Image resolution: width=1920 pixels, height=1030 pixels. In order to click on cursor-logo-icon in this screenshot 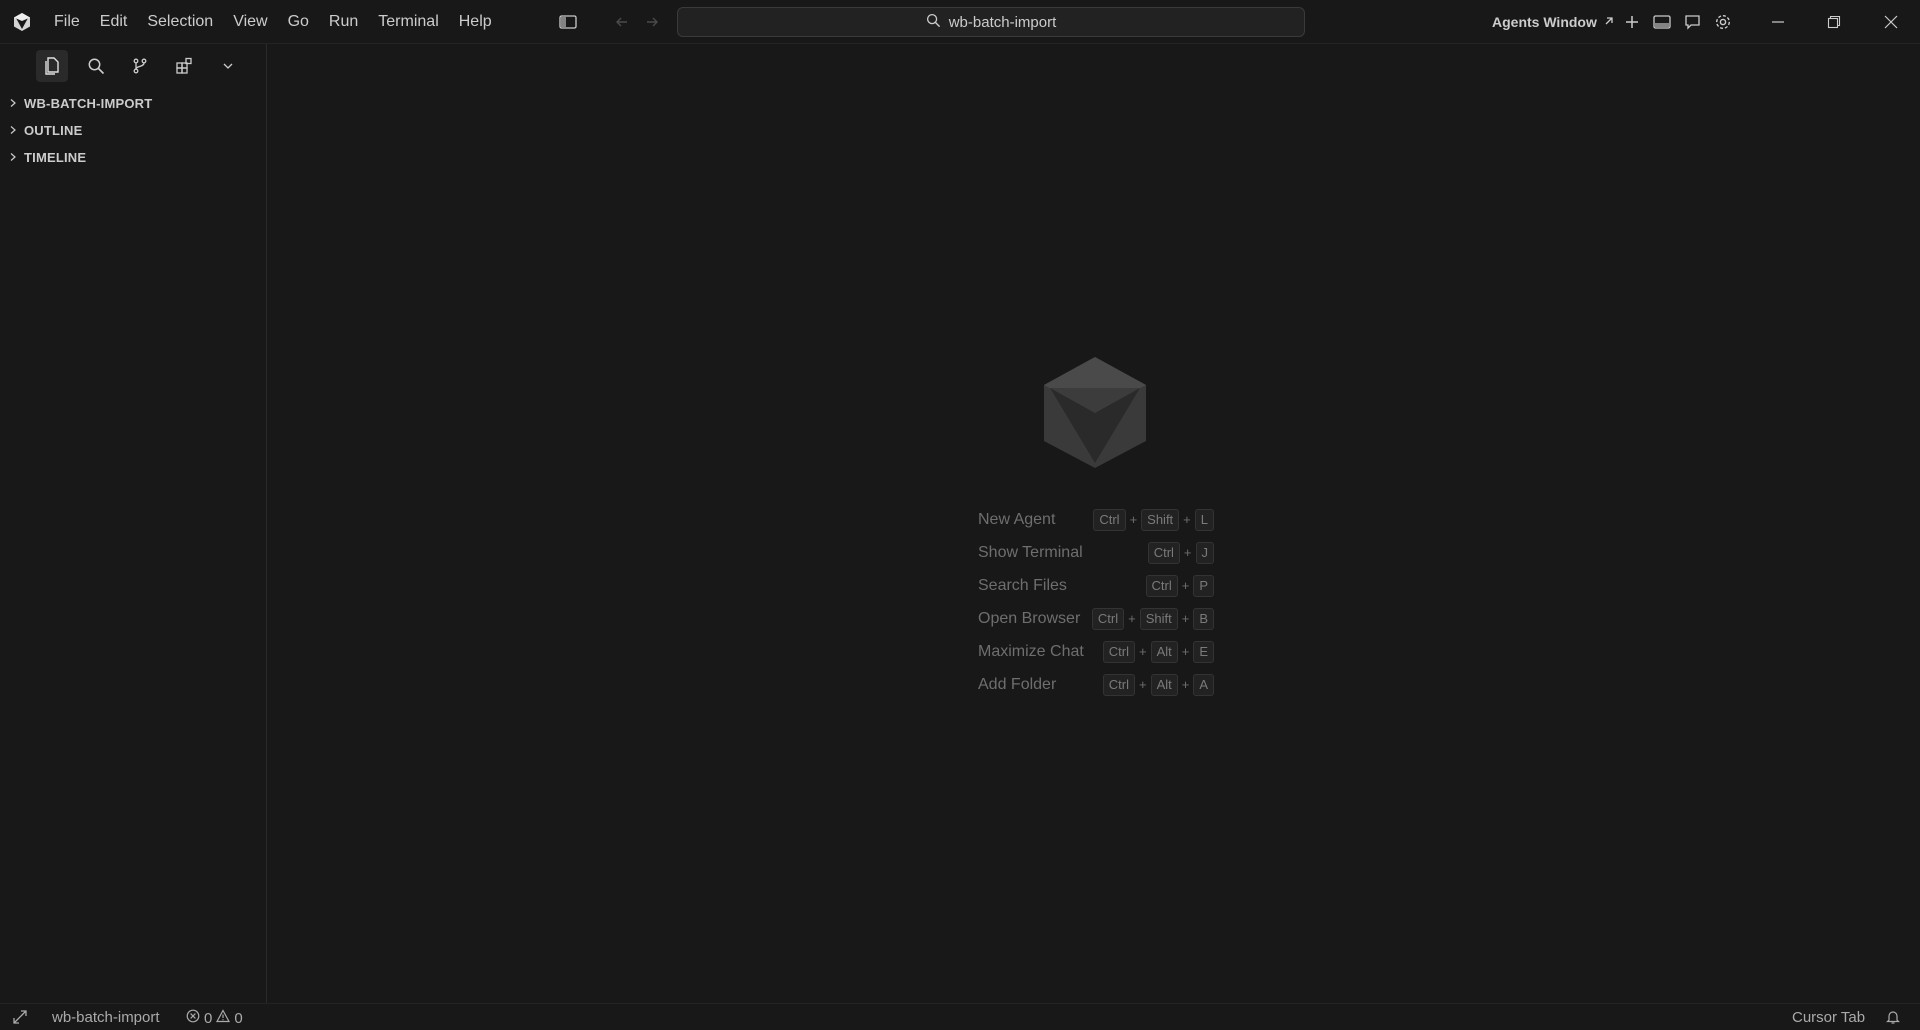, I will do `click(22, 22)`.